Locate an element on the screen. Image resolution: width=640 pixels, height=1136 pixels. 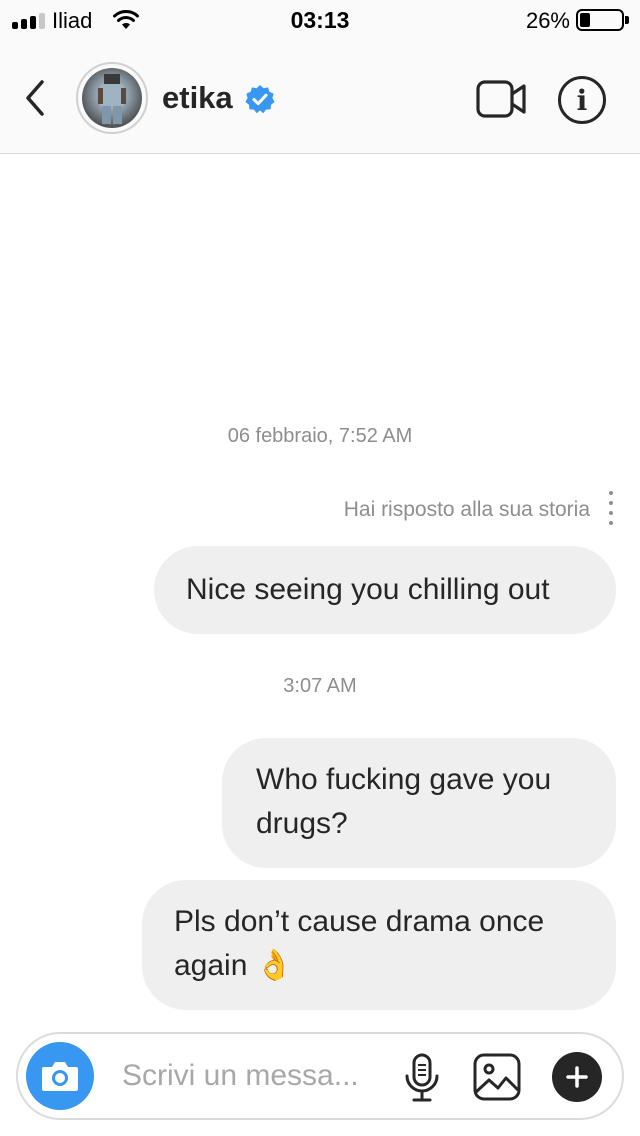
message-input is located at coordinates (257, 1076).